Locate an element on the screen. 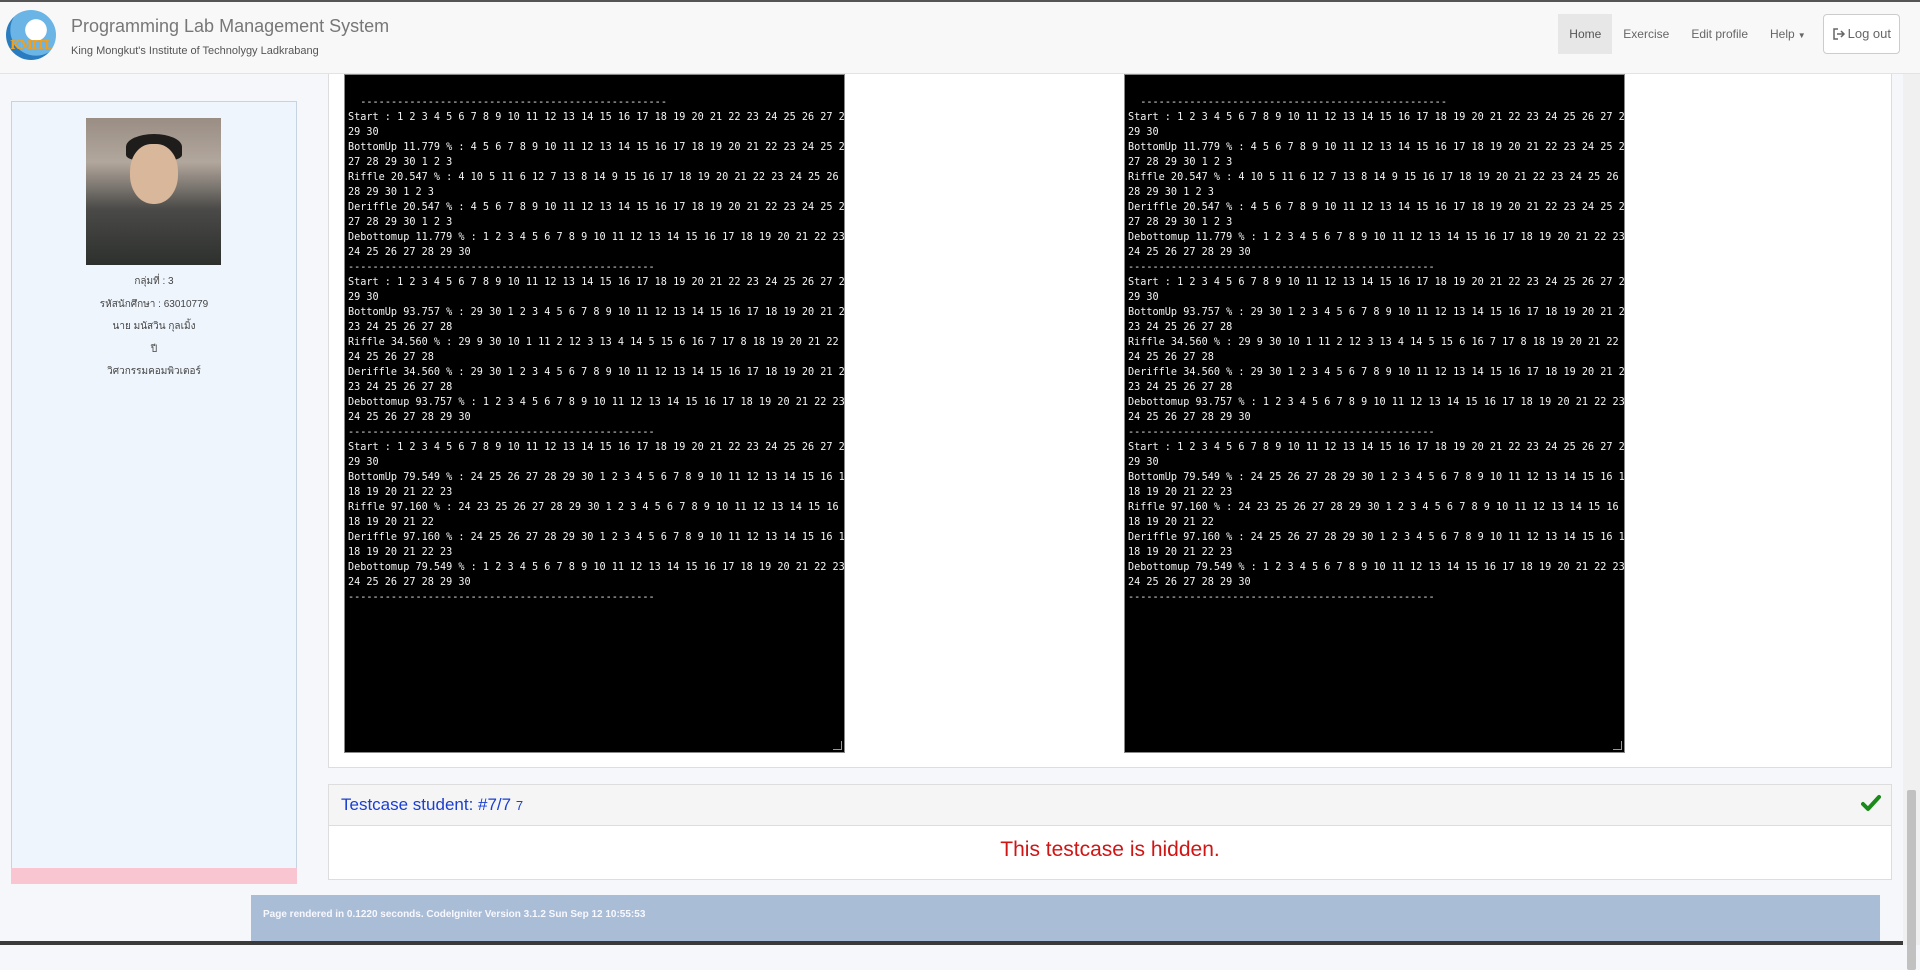  nav-help: Help ▼ is located at coordinates (1788, 34).